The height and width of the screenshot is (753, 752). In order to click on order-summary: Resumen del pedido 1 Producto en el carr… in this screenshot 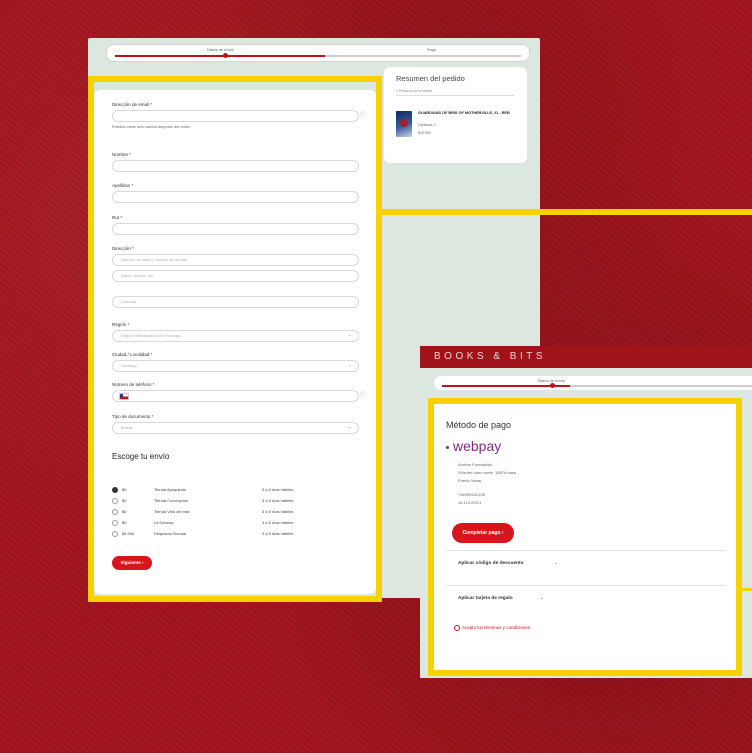, I will do `click(455, 115)`.